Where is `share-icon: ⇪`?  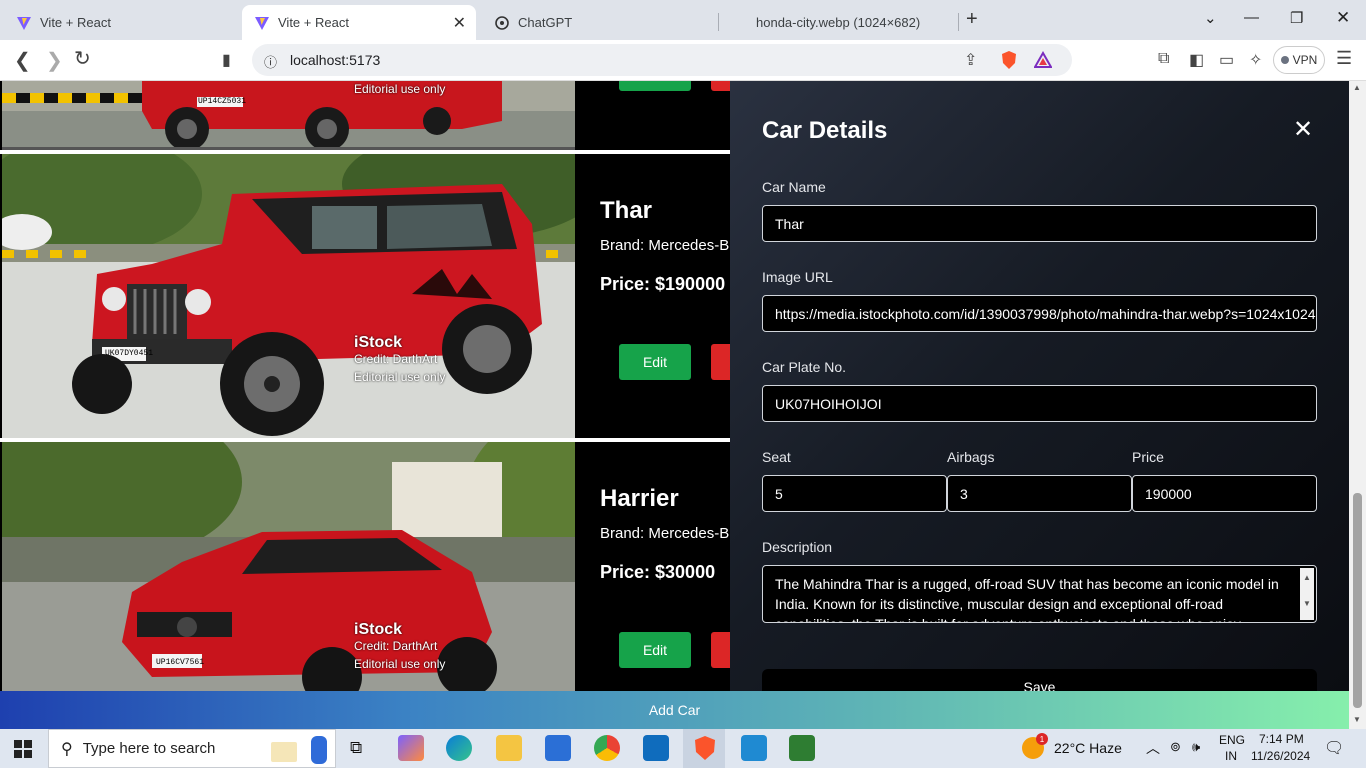 share-icon: ⇪ is located at coordinates (970, 60).